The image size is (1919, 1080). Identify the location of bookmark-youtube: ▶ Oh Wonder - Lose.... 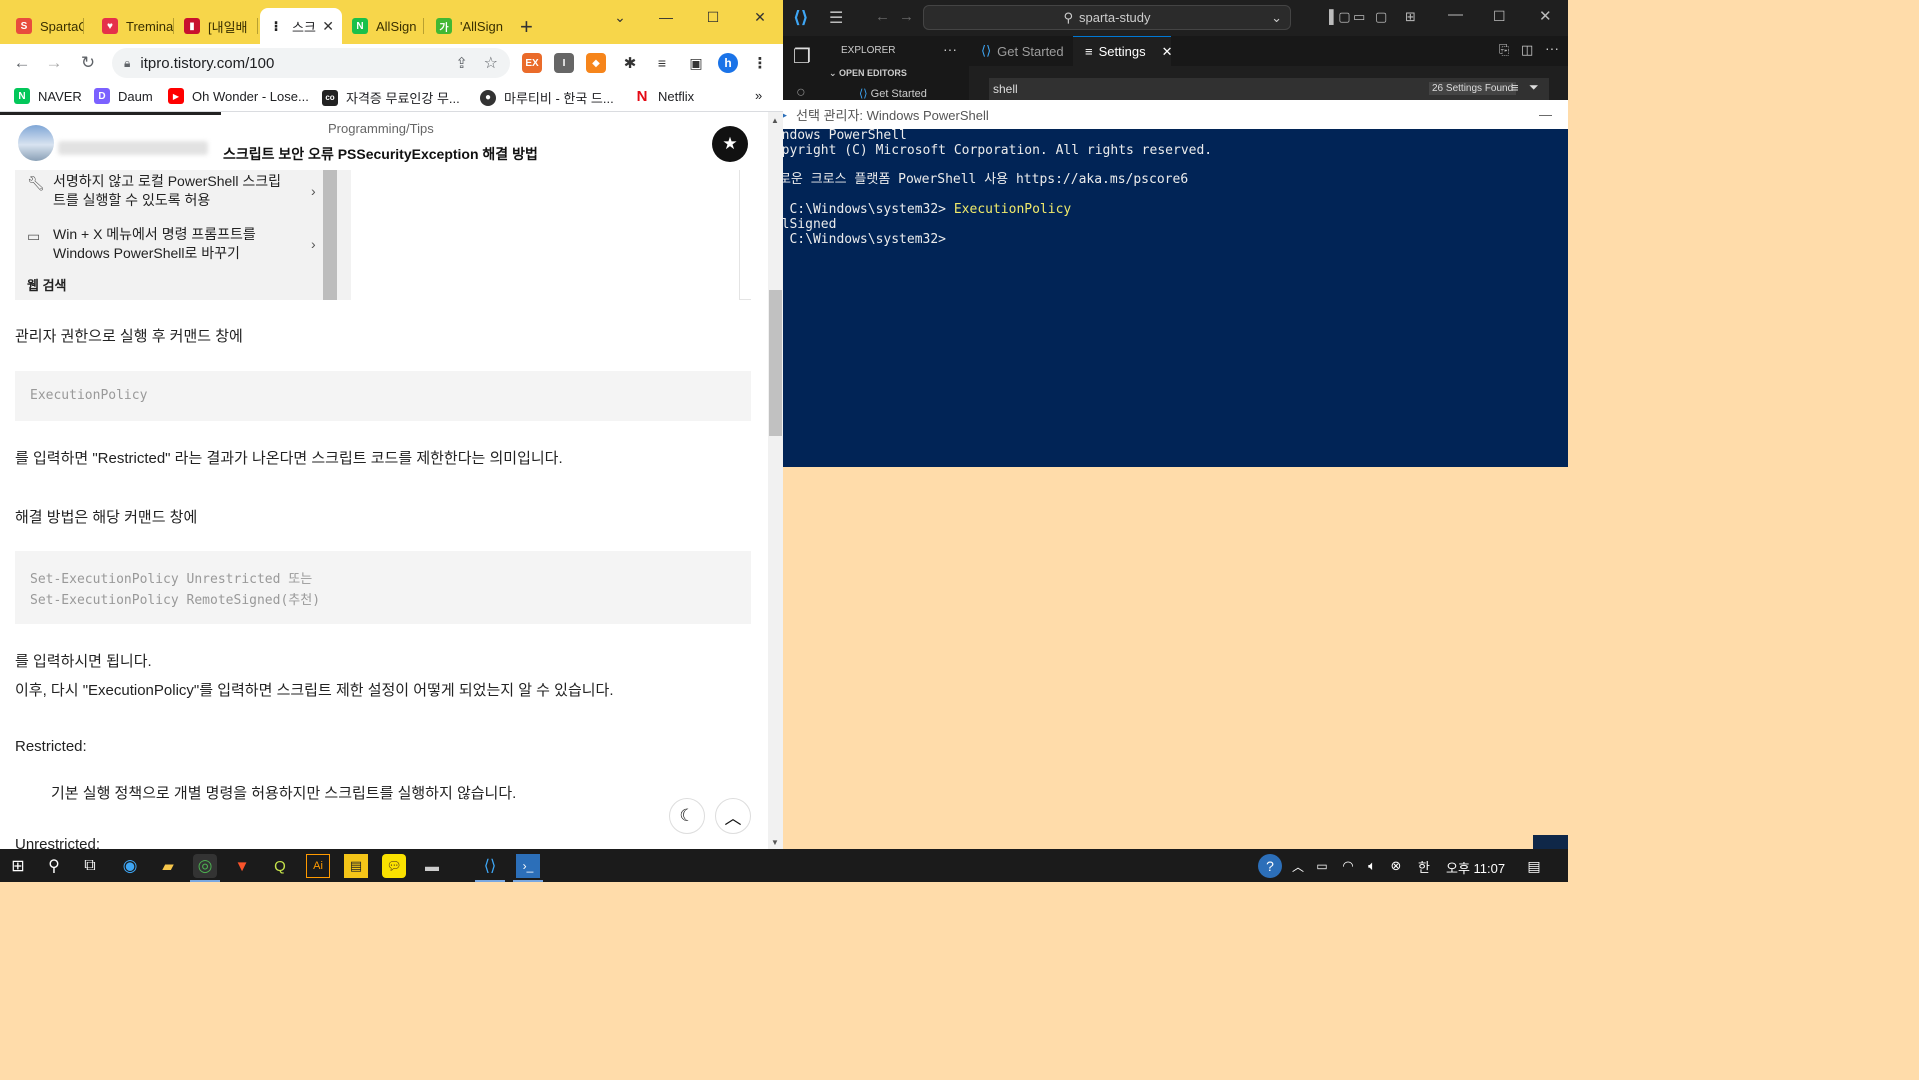
(238, 96).